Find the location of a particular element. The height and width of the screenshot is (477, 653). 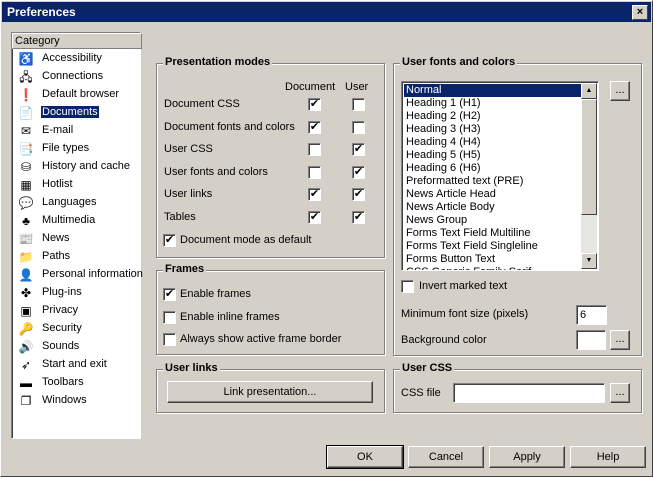

category-item-label: File types is located at coordinates (66, 148).